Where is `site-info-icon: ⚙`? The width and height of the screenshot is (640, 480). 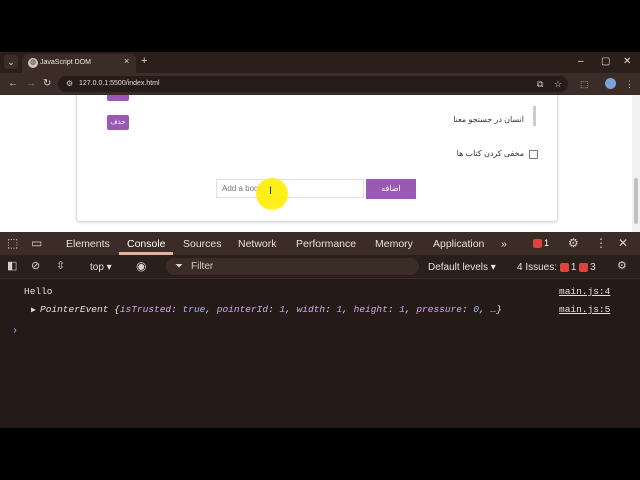 site-info-icon: ⚙ is located at coordinates (69, 84).